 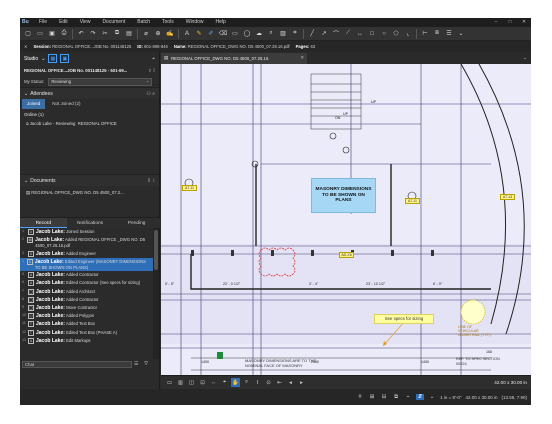 What do you see at coordinates (136, 364) in the screenshot?
I see `chat-list-icon: ☰` at bounding box center [136, 364].